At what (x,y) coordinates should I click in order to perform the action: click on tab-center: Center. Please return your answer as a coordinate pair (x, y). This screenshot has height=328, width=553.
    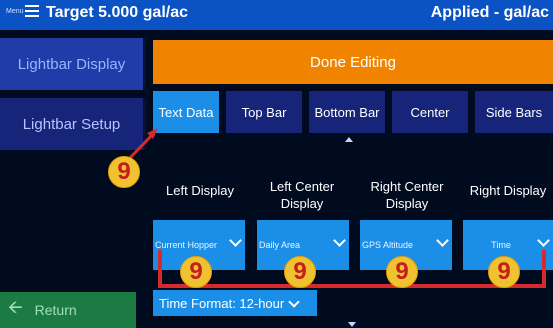
    Looking at the image, I should click on (430, 112).